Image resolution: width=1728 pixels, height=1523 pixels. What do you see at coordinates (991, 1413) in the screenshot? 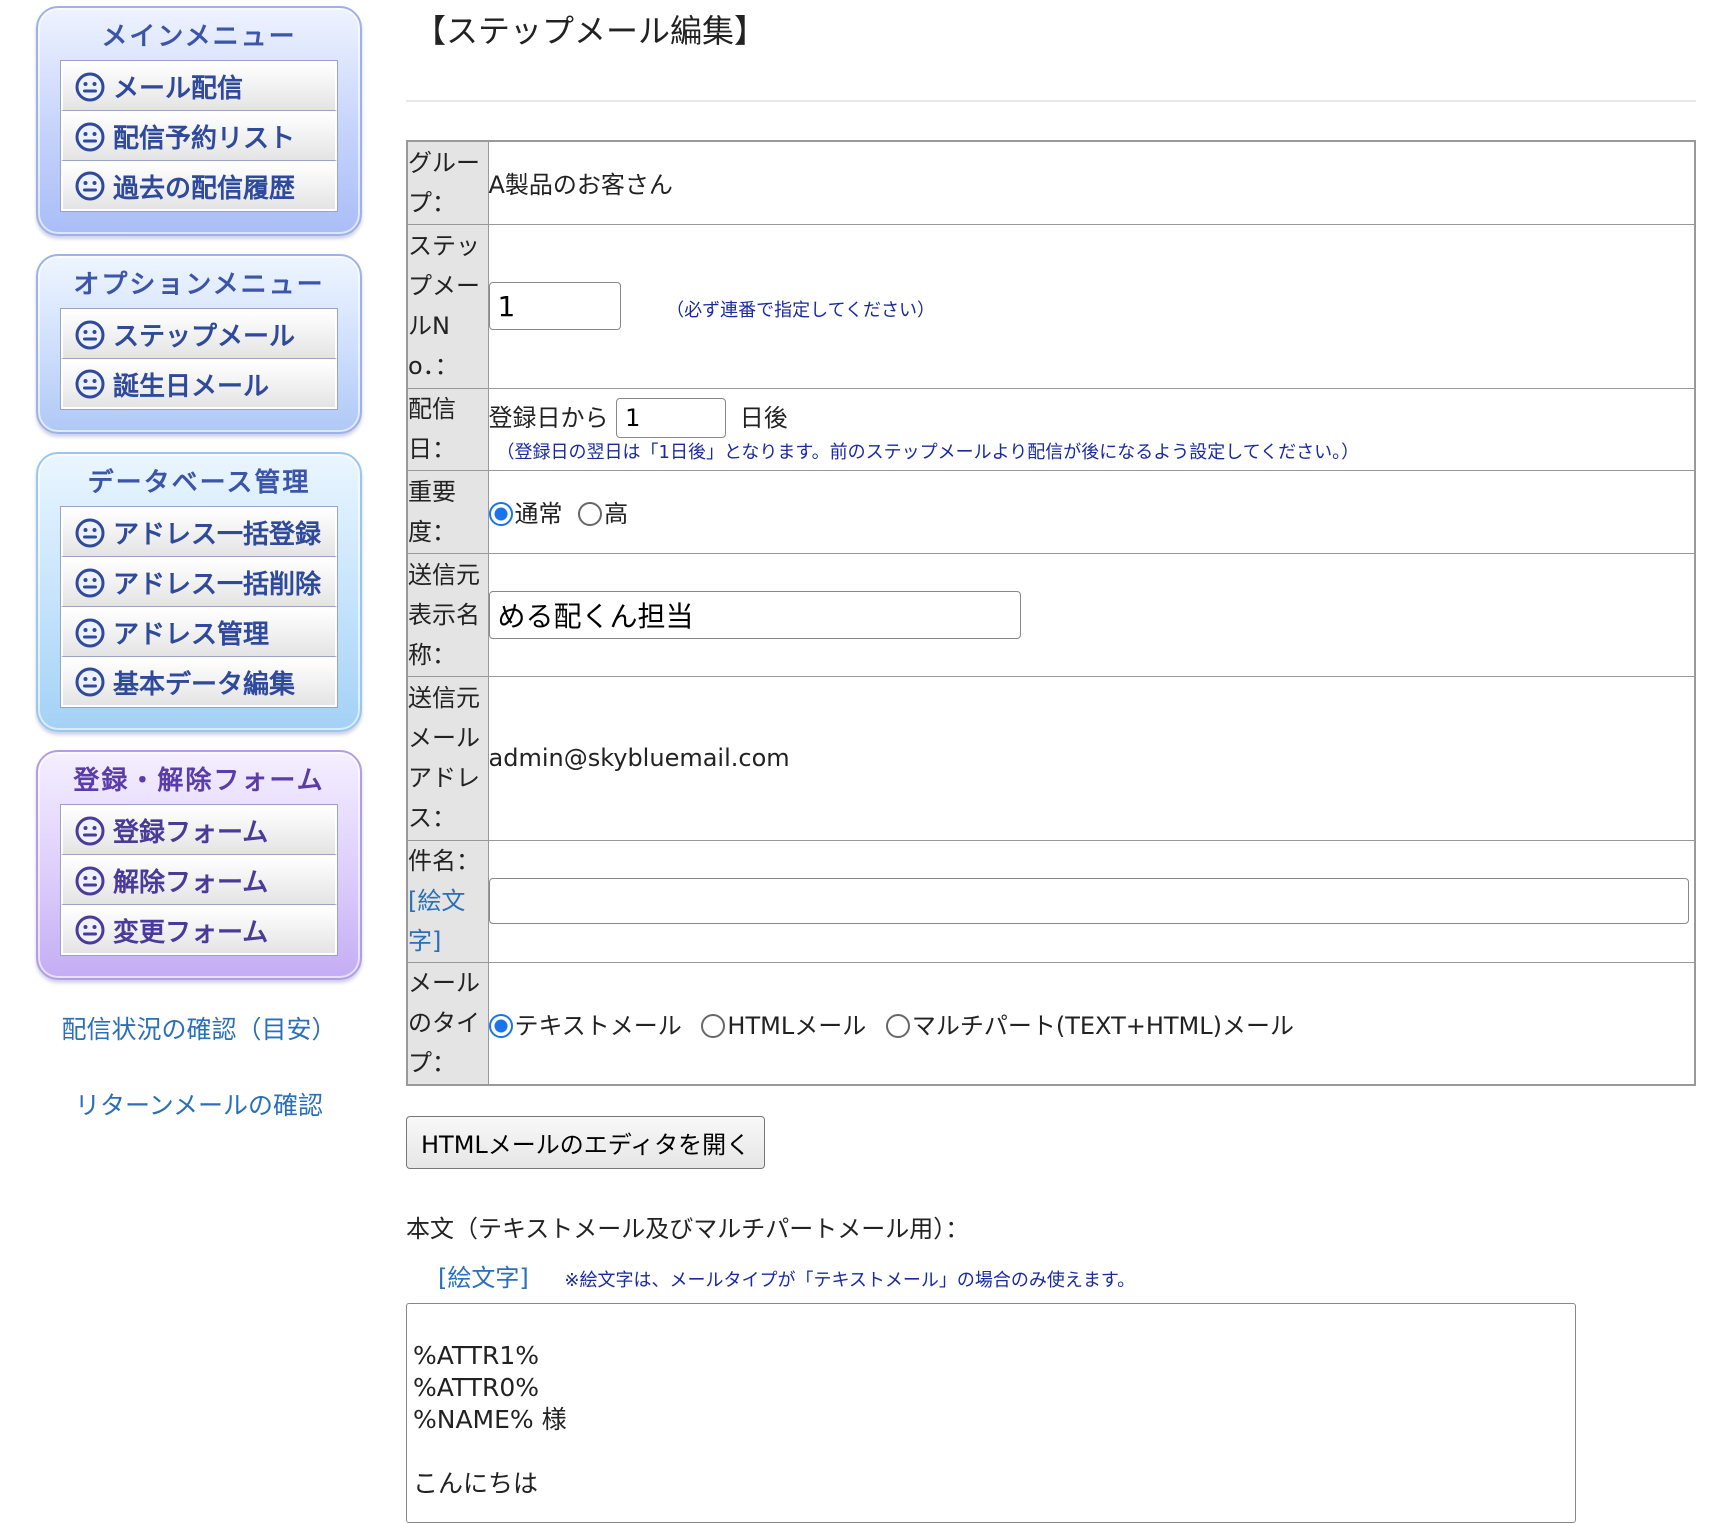
I see `body-textarea: %ATTR1% %ATTR0% %NAME% 様 こんにちは` at bounding box center [991, 1413].